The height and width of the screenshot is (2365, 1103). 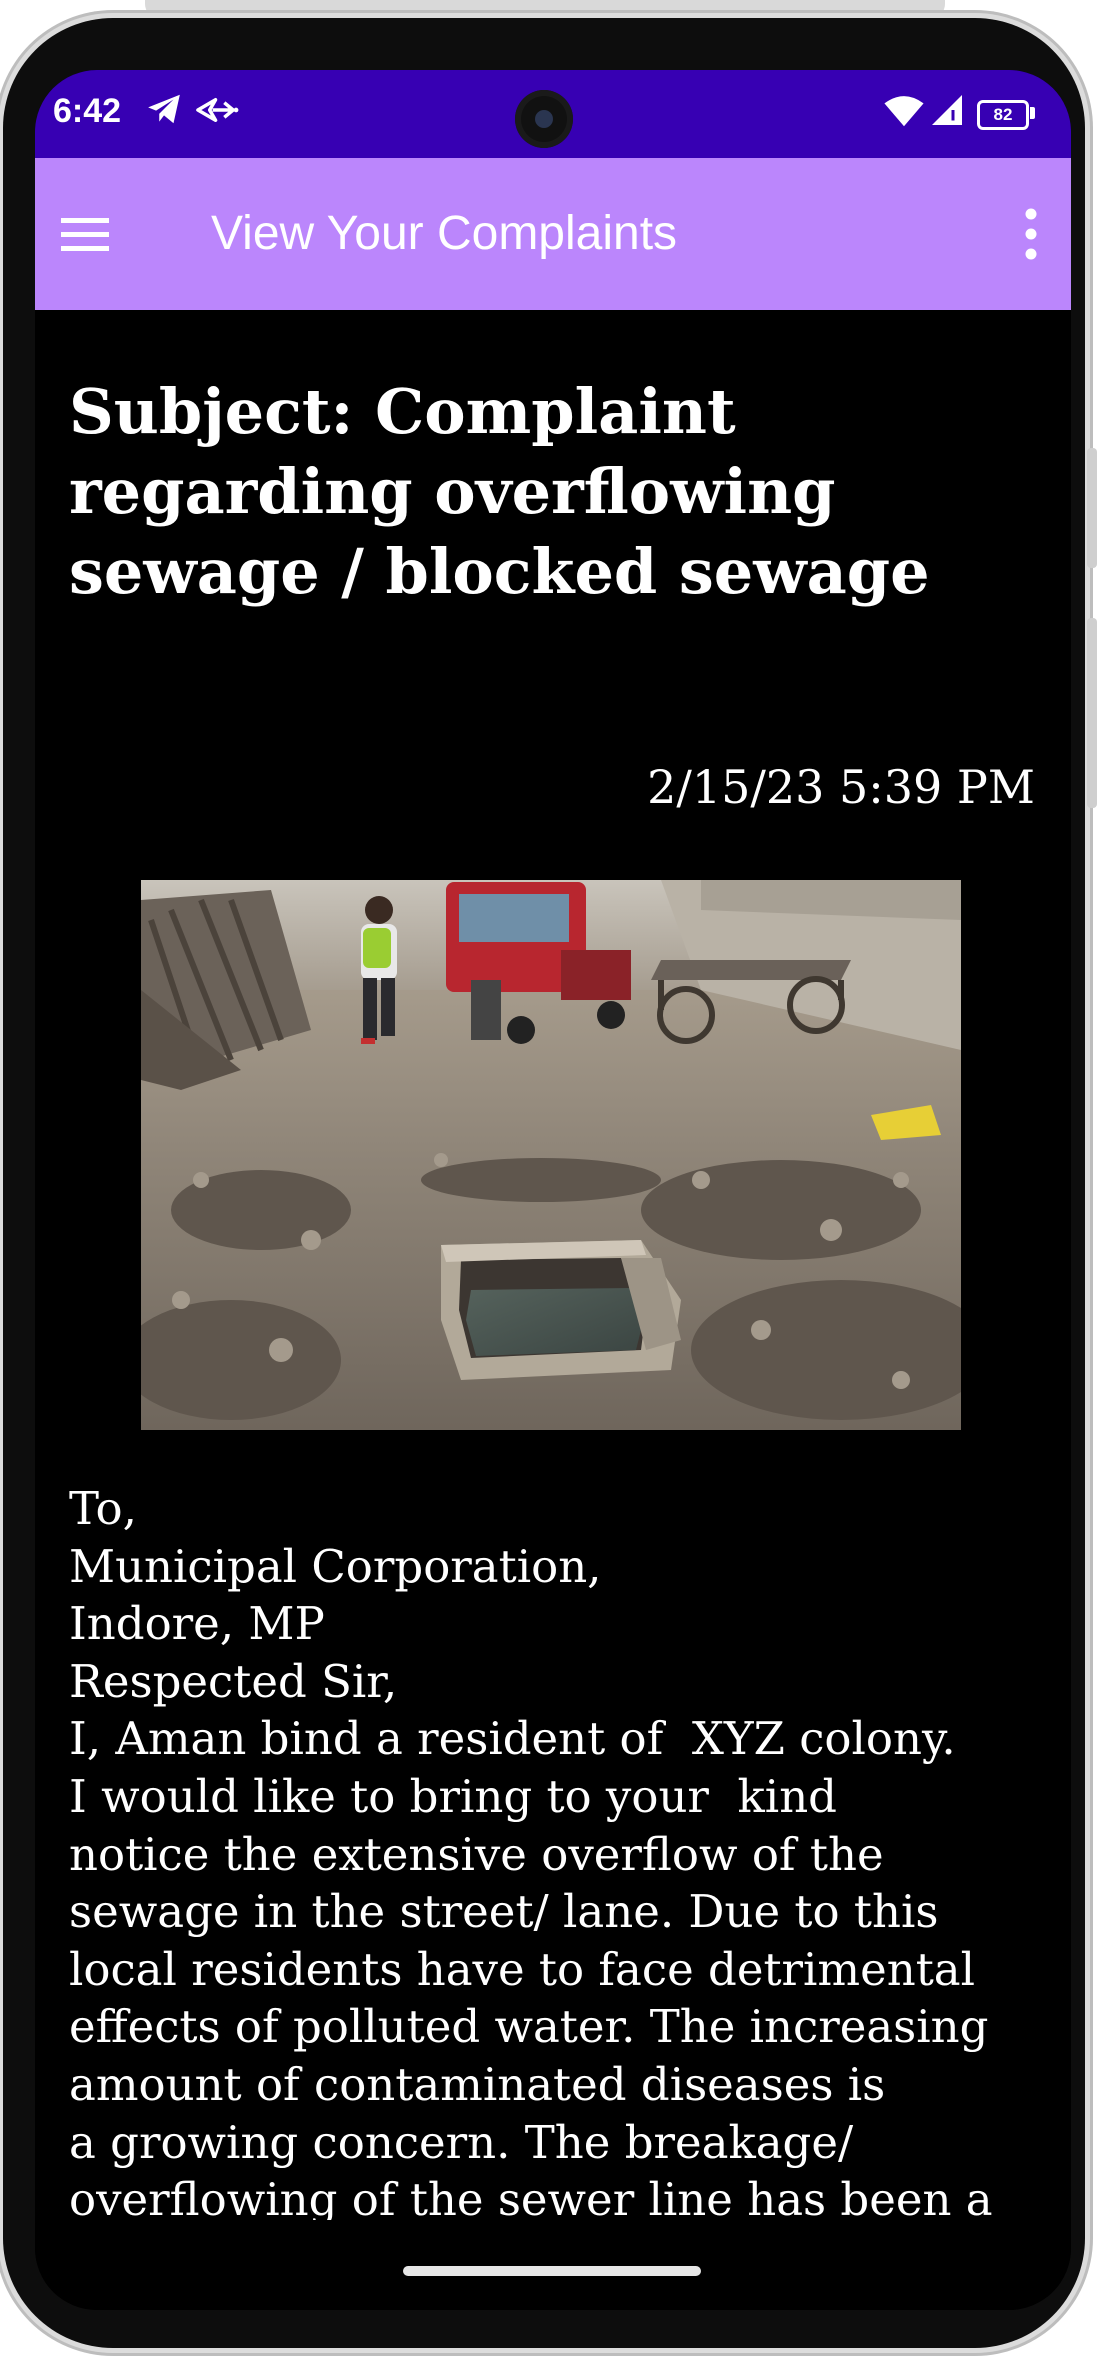 I want to click on status-time: 6:42, so click(x=87, y=111).